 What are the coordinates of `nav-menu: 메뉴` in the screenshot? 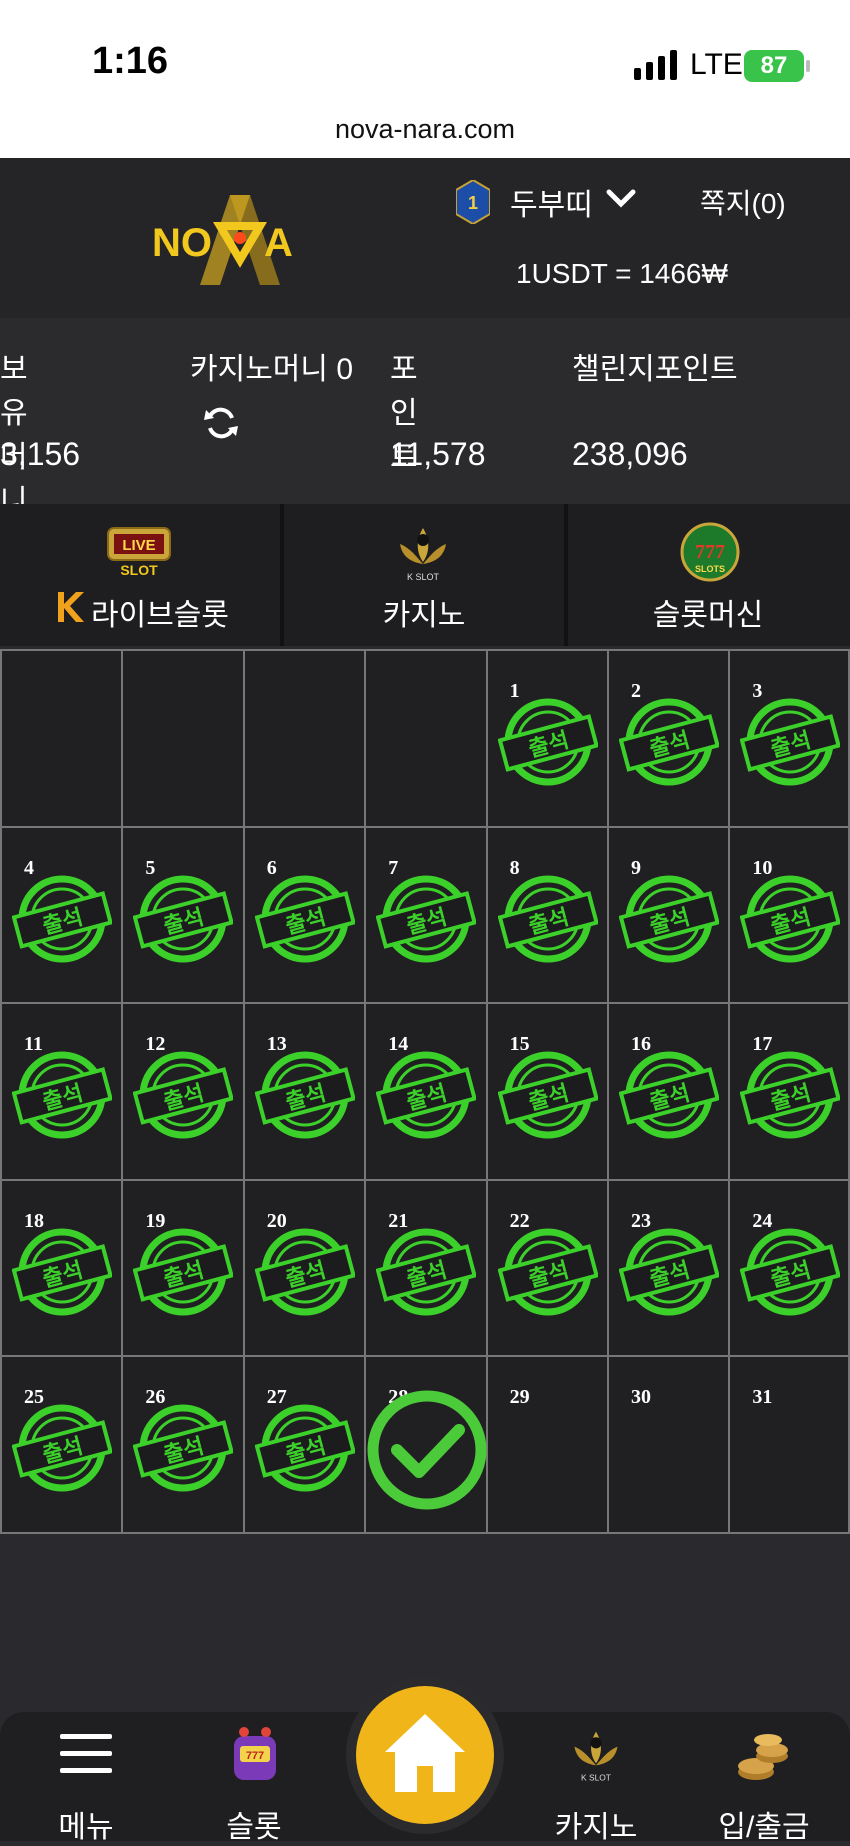 It's located at (86, 1778).